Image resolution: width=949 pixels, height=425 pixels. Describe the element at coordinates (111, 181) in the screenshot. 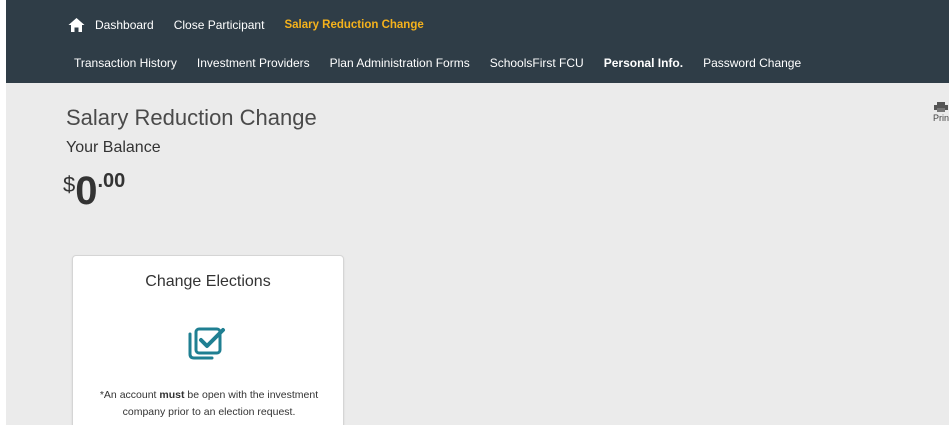

I see `balance-cents: .00` at that location.